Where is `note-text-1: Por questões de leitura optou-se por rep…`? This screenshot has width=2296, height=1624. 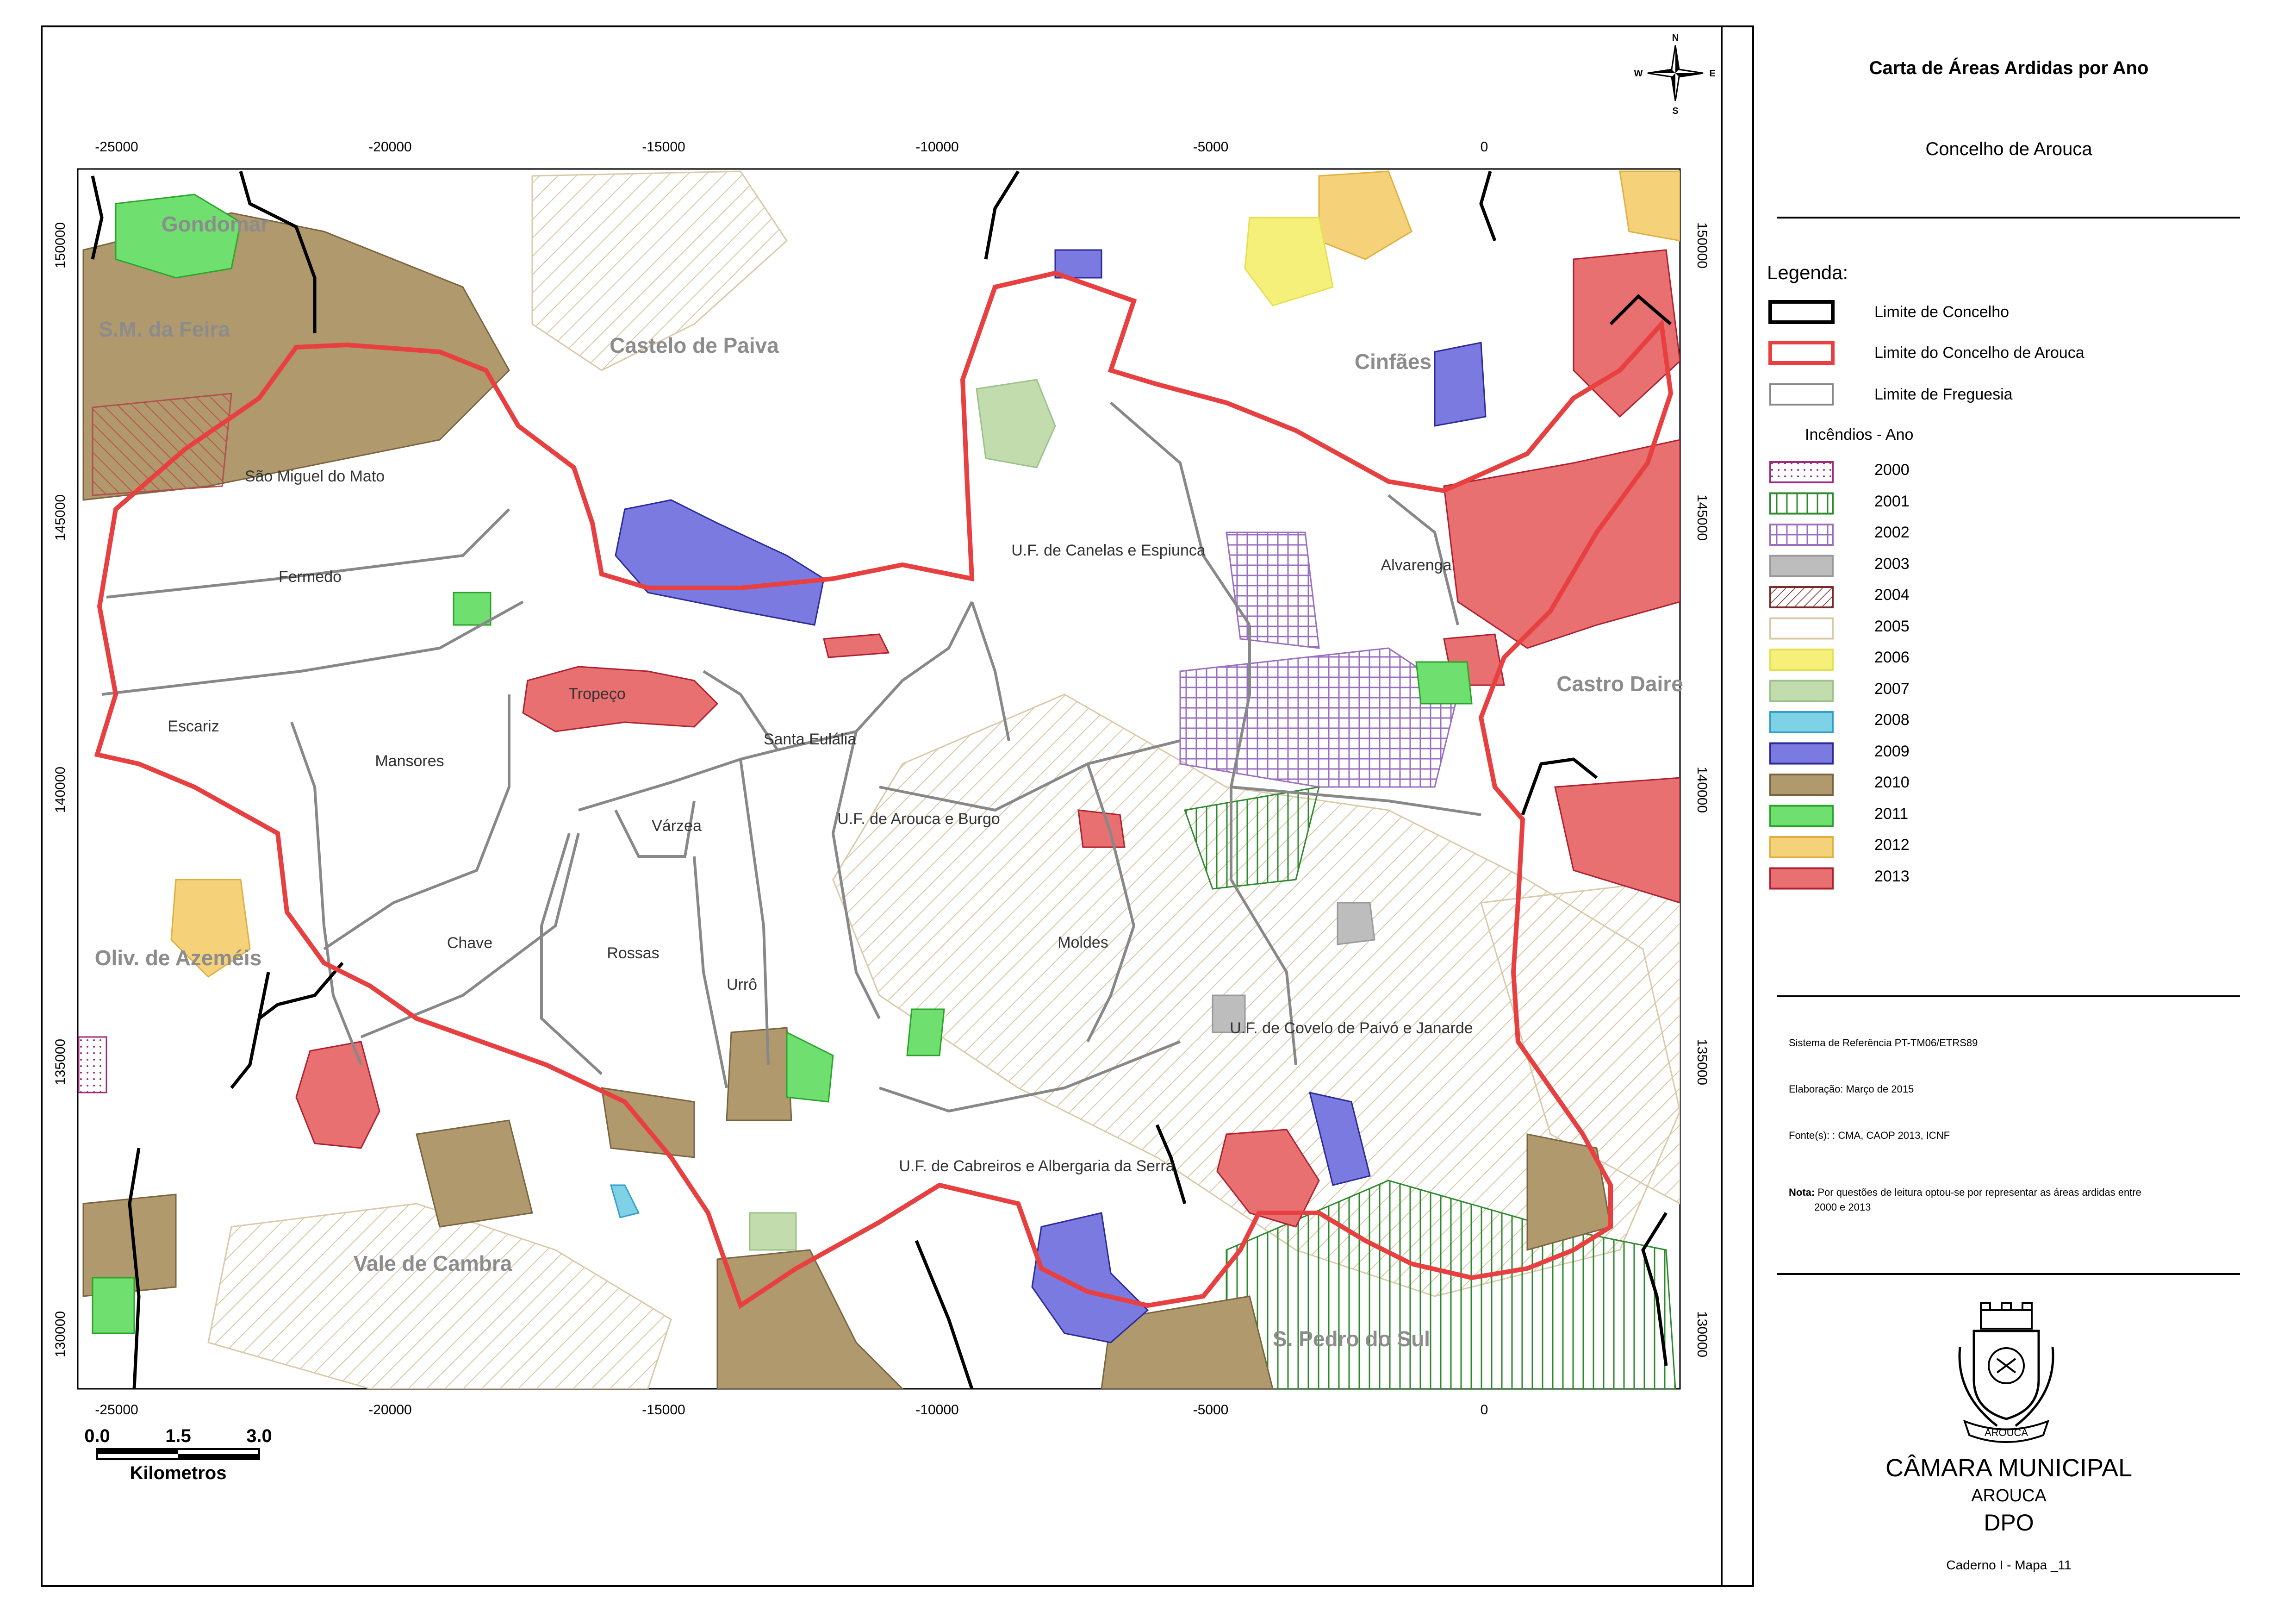 note-text-1: Por questões de leitura optou-se por rep… is located at coordinates (1979, 1192).